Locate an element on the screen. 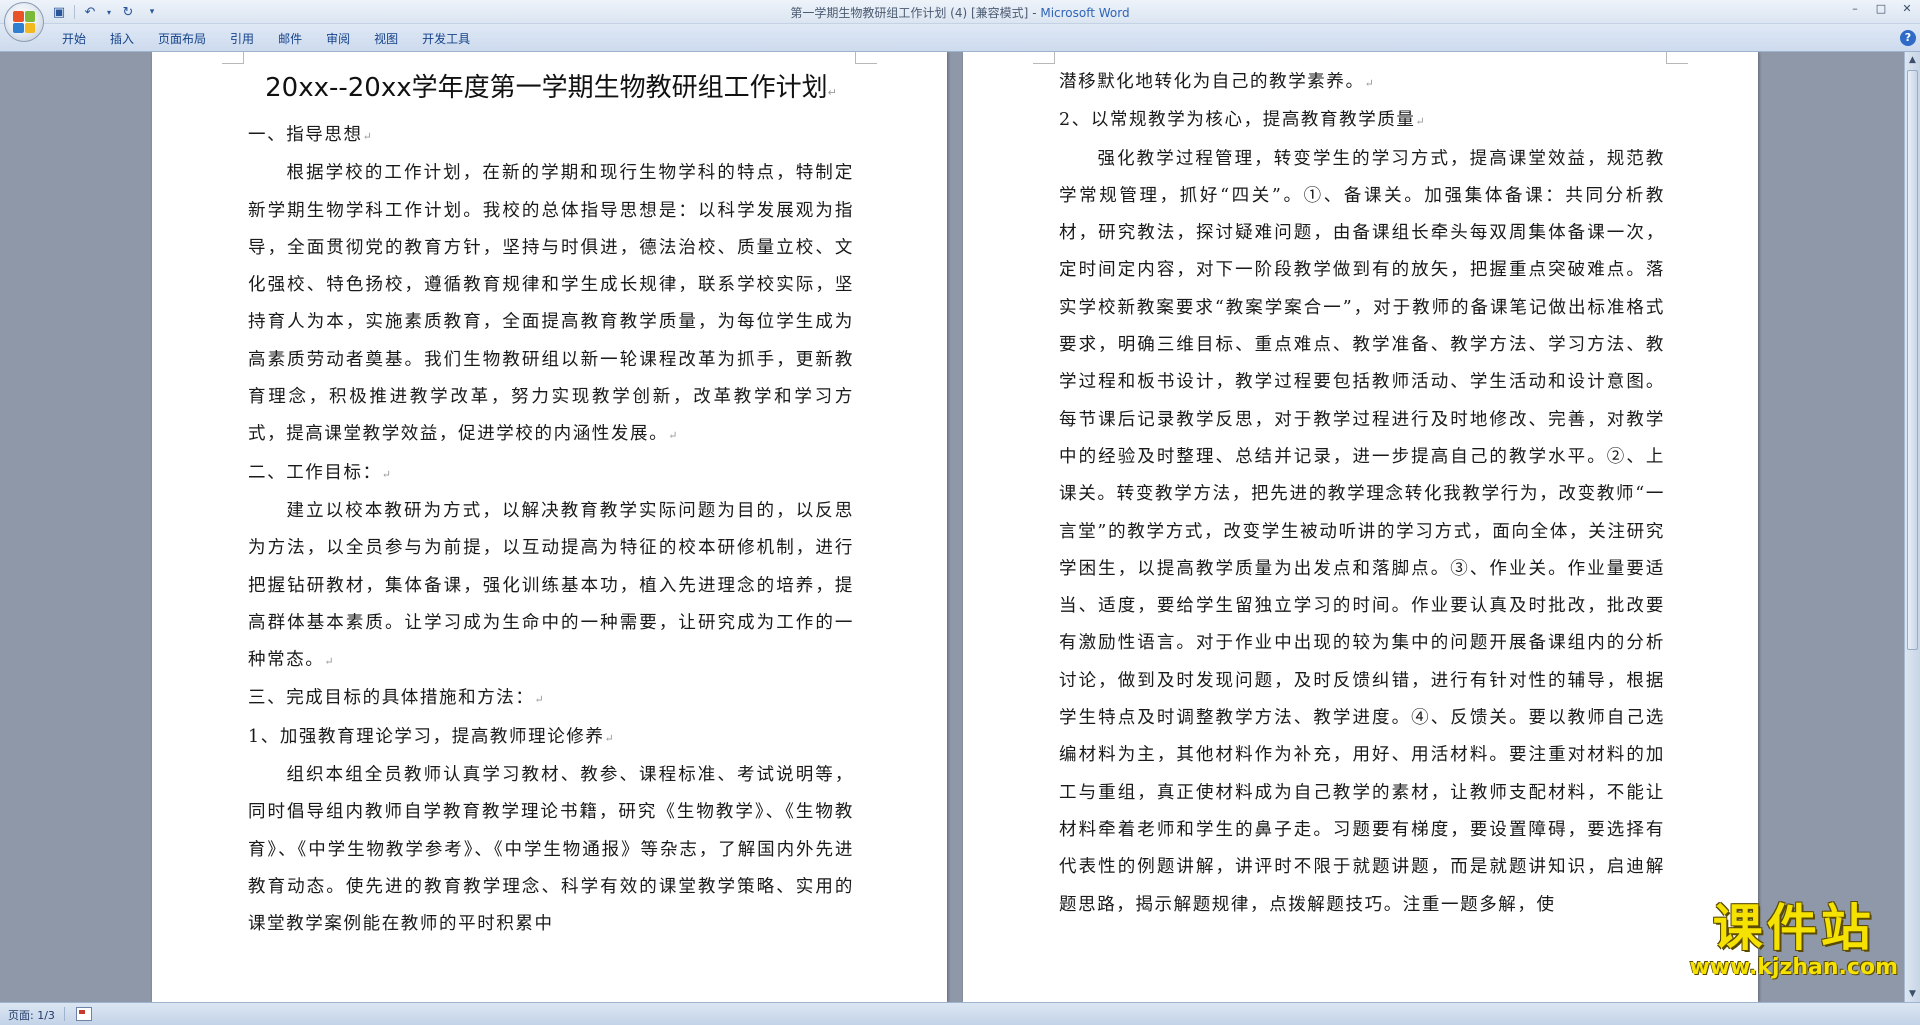 Image resolution: width=1920 pixels, height=1025 pixels. status-bar: 页面: 1/3 is located at coordinates (960, 1013).